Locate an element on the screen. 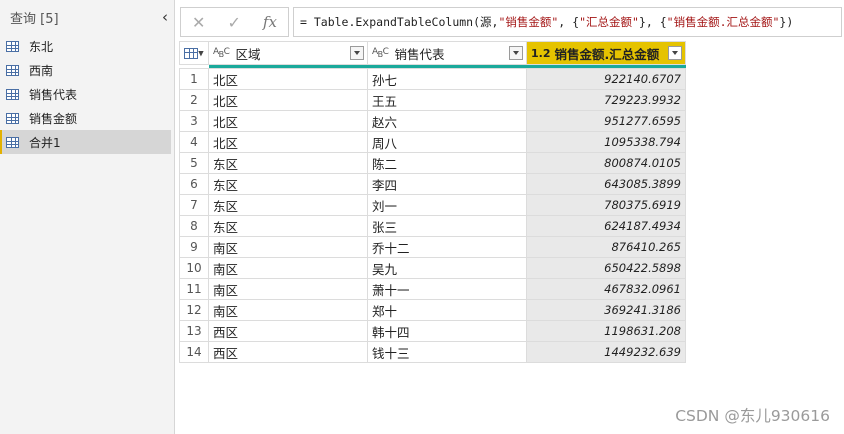 The height and width of the screenshot is (434, 844). cell-sales-rep: 陈二 is located at coordinates (447, 163).